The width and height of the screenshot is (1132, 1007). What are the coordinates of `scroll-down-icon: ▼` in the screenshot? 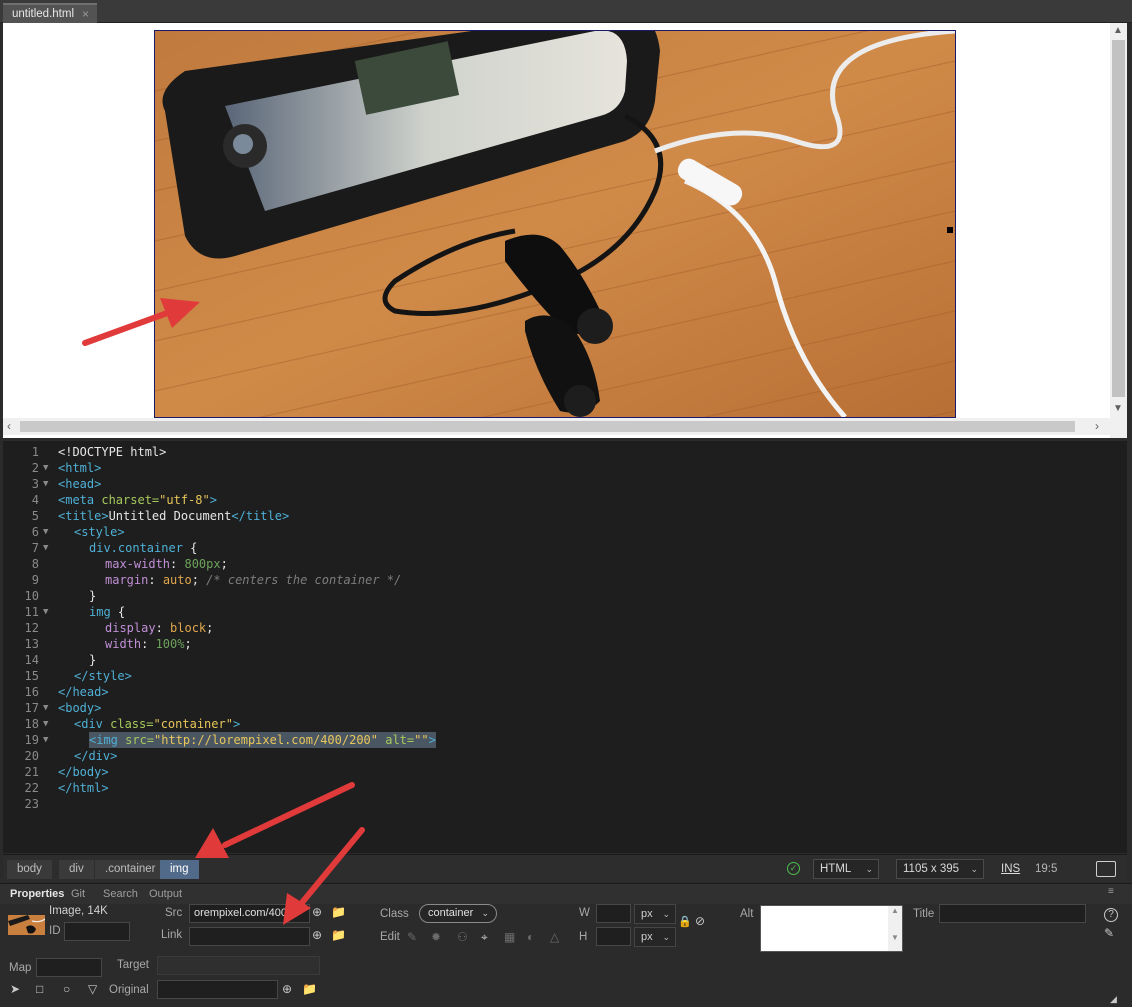 It's located at (1118, 408).